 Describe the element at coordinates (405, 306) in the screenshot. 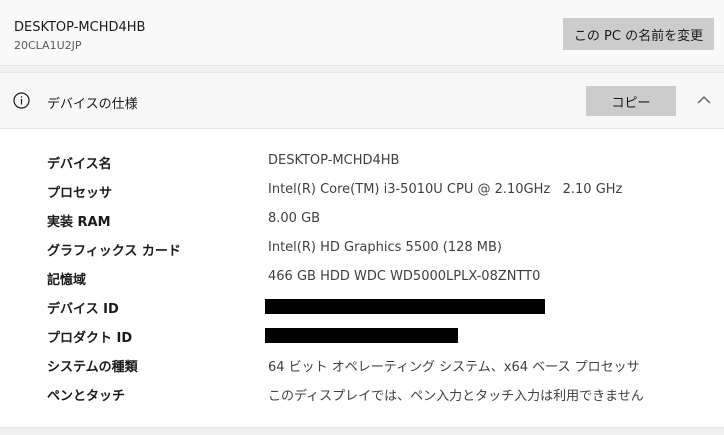

I see `redacted-device-id` at that location.